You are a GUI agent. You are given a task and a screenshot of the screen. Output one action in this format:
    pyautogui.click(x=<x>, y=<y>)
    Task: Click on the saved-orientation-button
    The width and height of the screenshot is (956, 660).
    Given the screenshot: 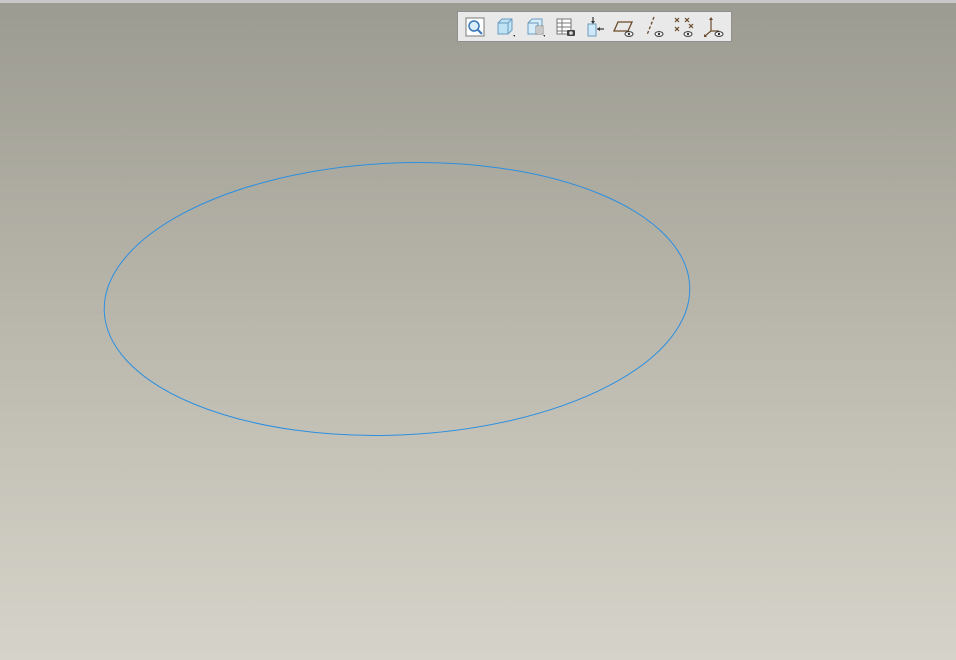 What is the action you would take?
    pyautogui.click(x=505, y=27)
    